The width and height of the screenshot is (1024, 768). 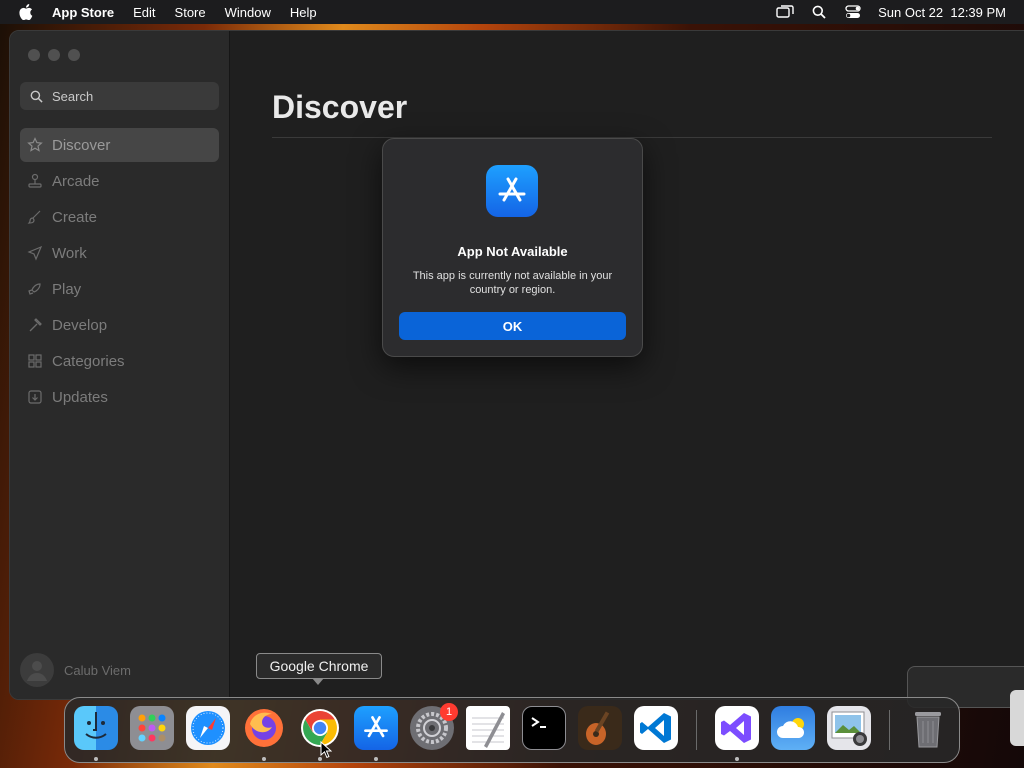 I want to click on control-center-icon, so click(x=853, y=12).